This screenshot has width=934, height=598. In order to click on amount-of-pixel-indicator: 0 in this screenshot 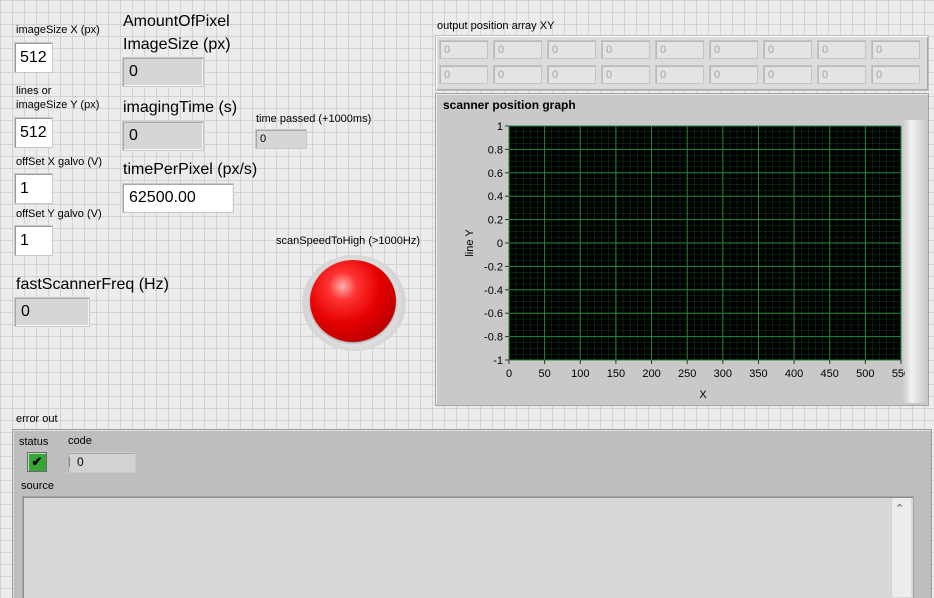, I will do `click(163, 72)`.